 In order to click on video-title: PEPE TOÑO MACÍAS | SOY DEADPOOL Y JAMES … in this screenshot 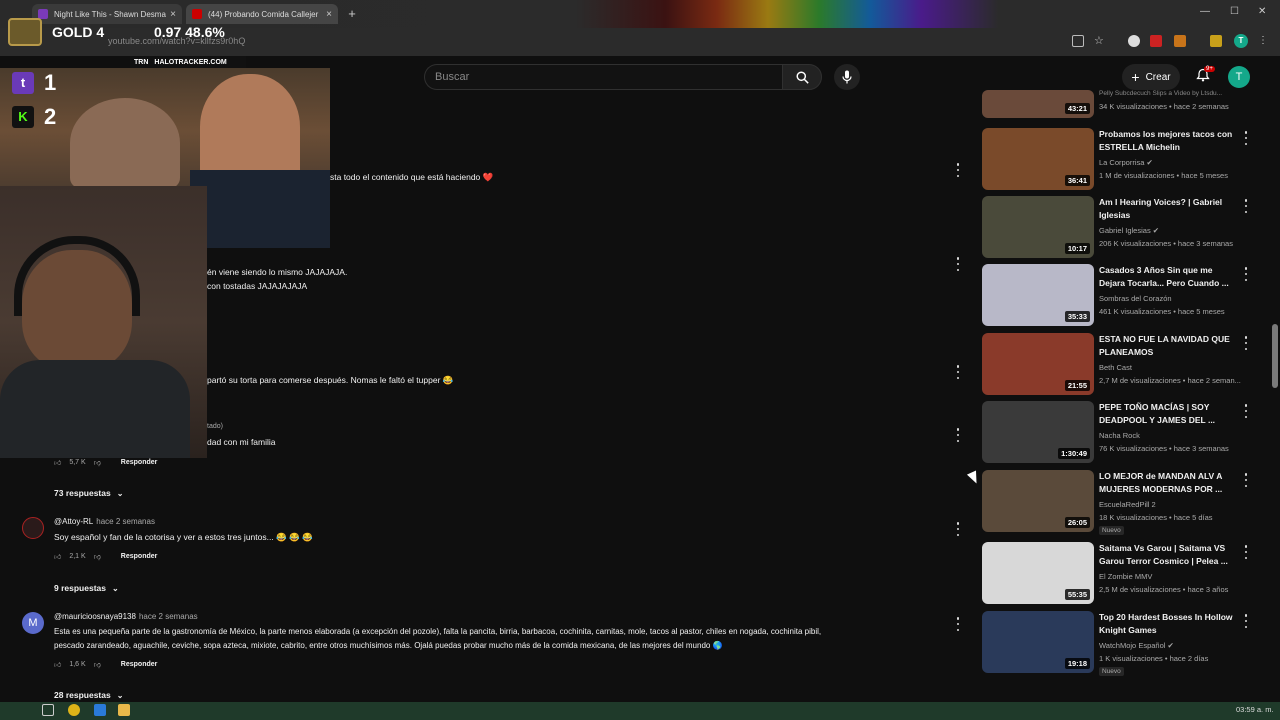, I will do `click(1169, 414)`.